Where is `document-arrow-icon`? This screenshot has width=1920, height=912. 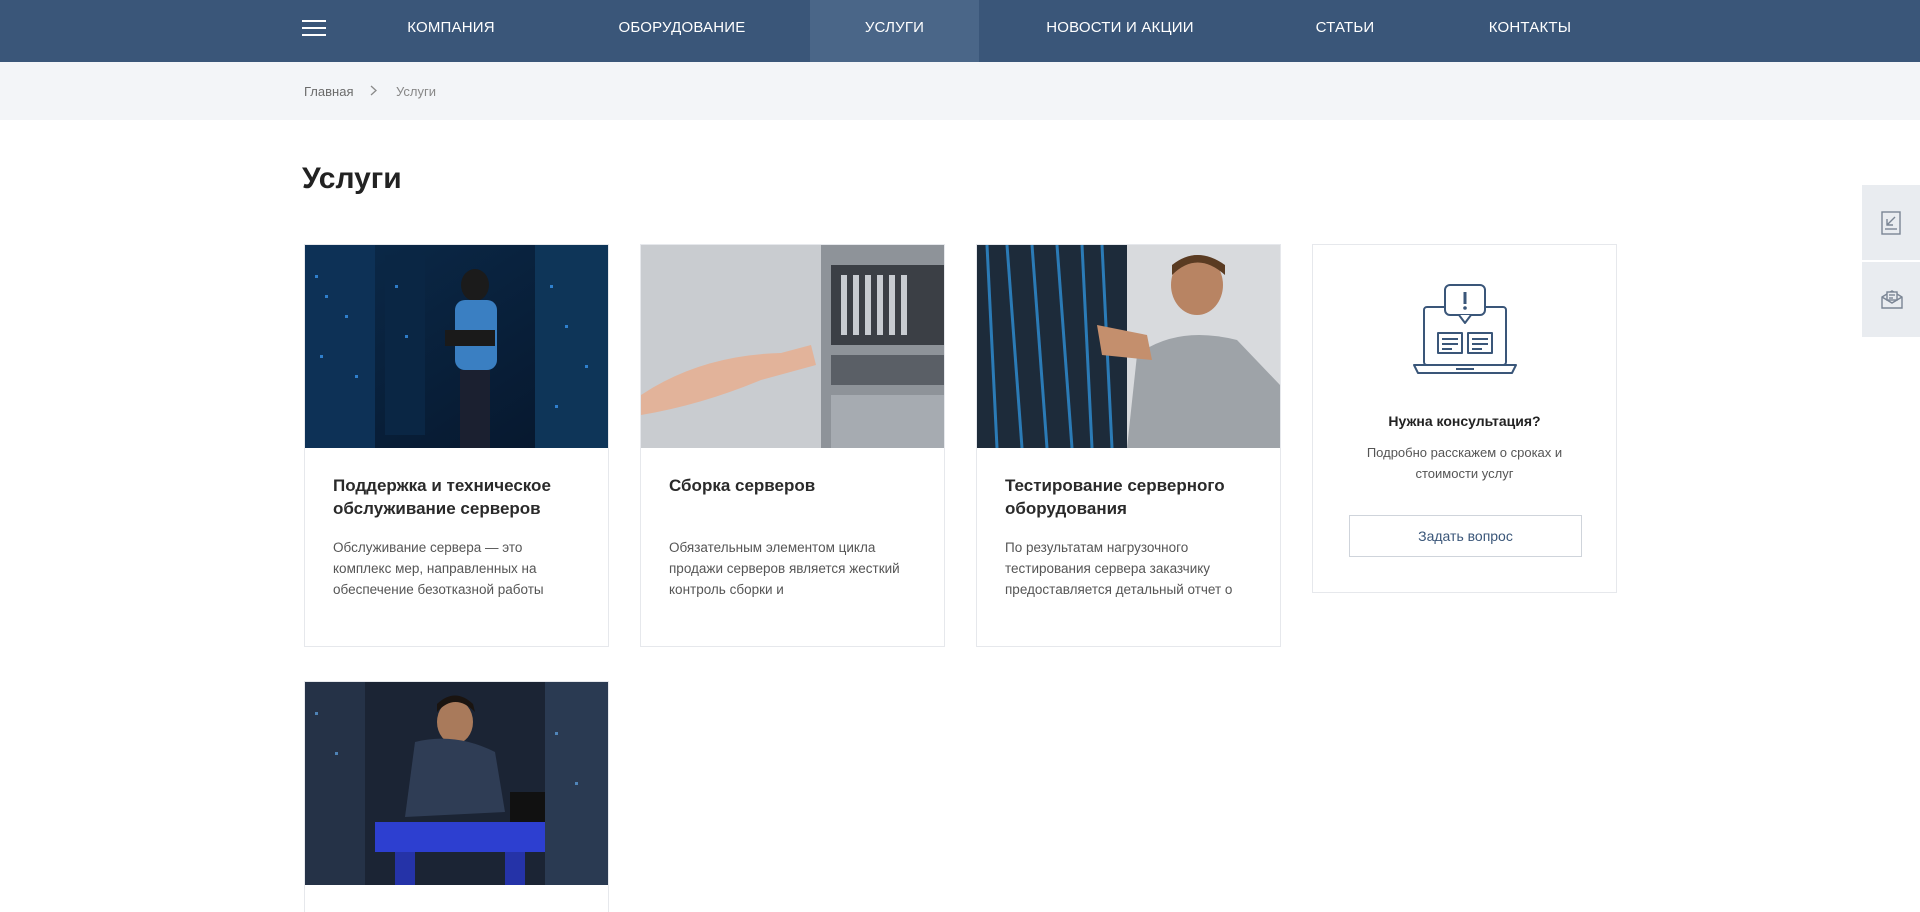 document-arrow-icon is located at coordinates (1891, 223).